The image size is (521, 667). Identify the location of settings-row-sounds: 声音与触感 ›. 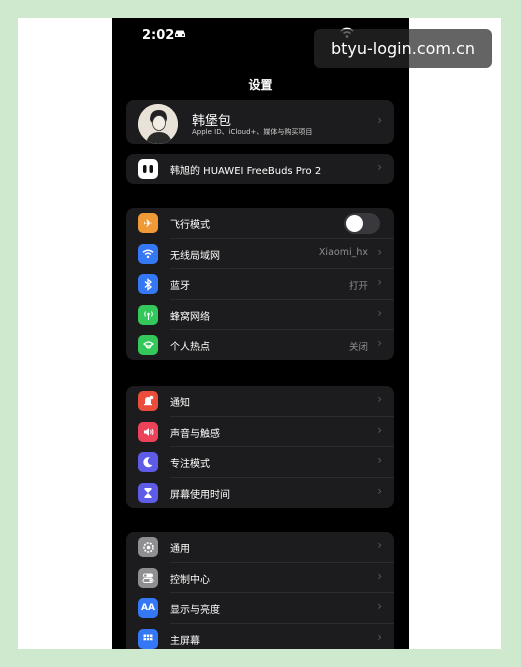
(260, 432).